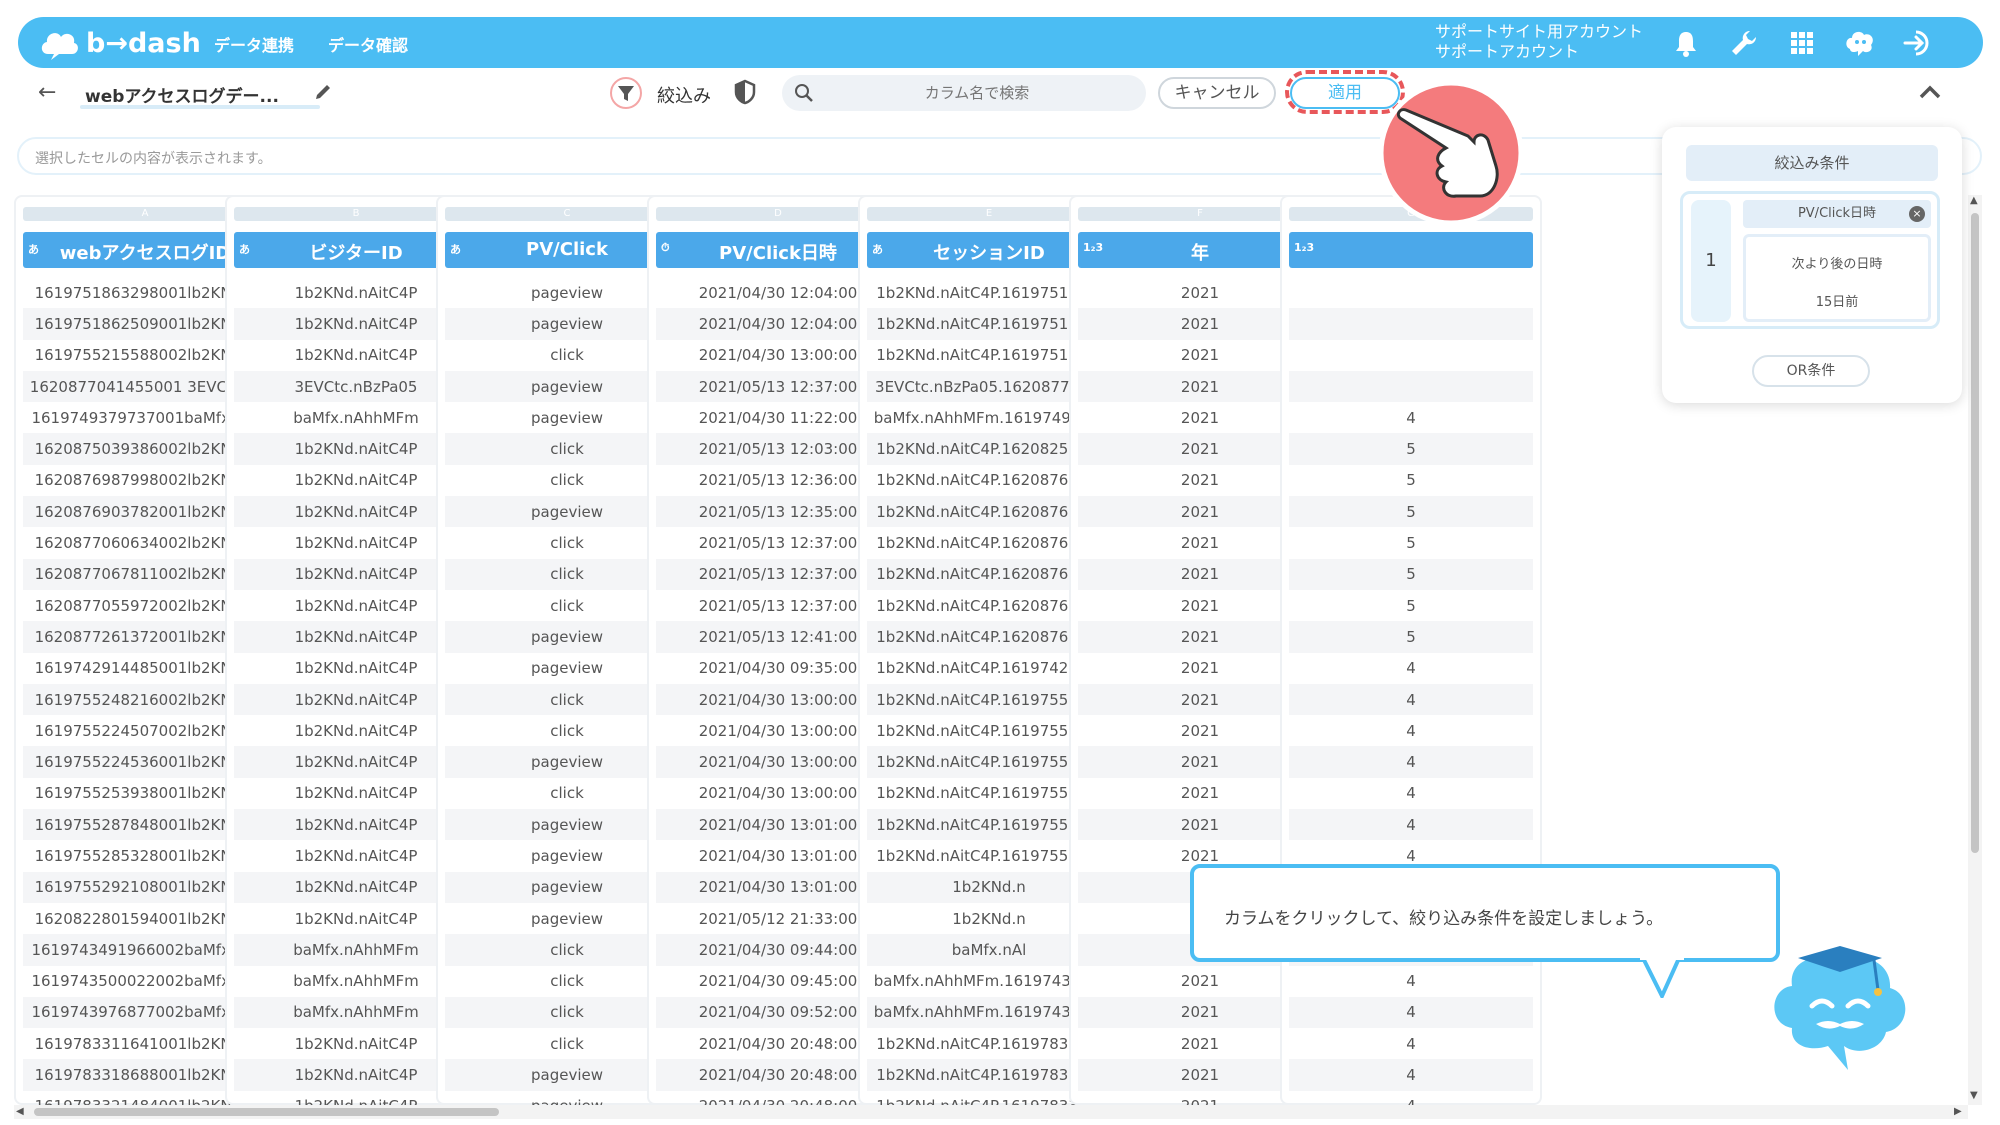 This screenshot has height=1125, width=2000. Describe the element at coordinates (1930, 92) in the screenshot. I see `chevron-up-icon` at that location.